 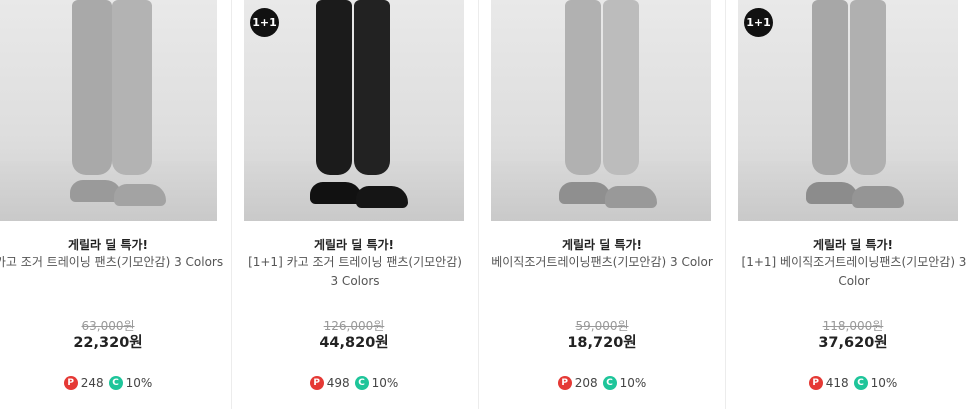 I want to click on sale-price: 18,720원, so click(x=602, y=343).